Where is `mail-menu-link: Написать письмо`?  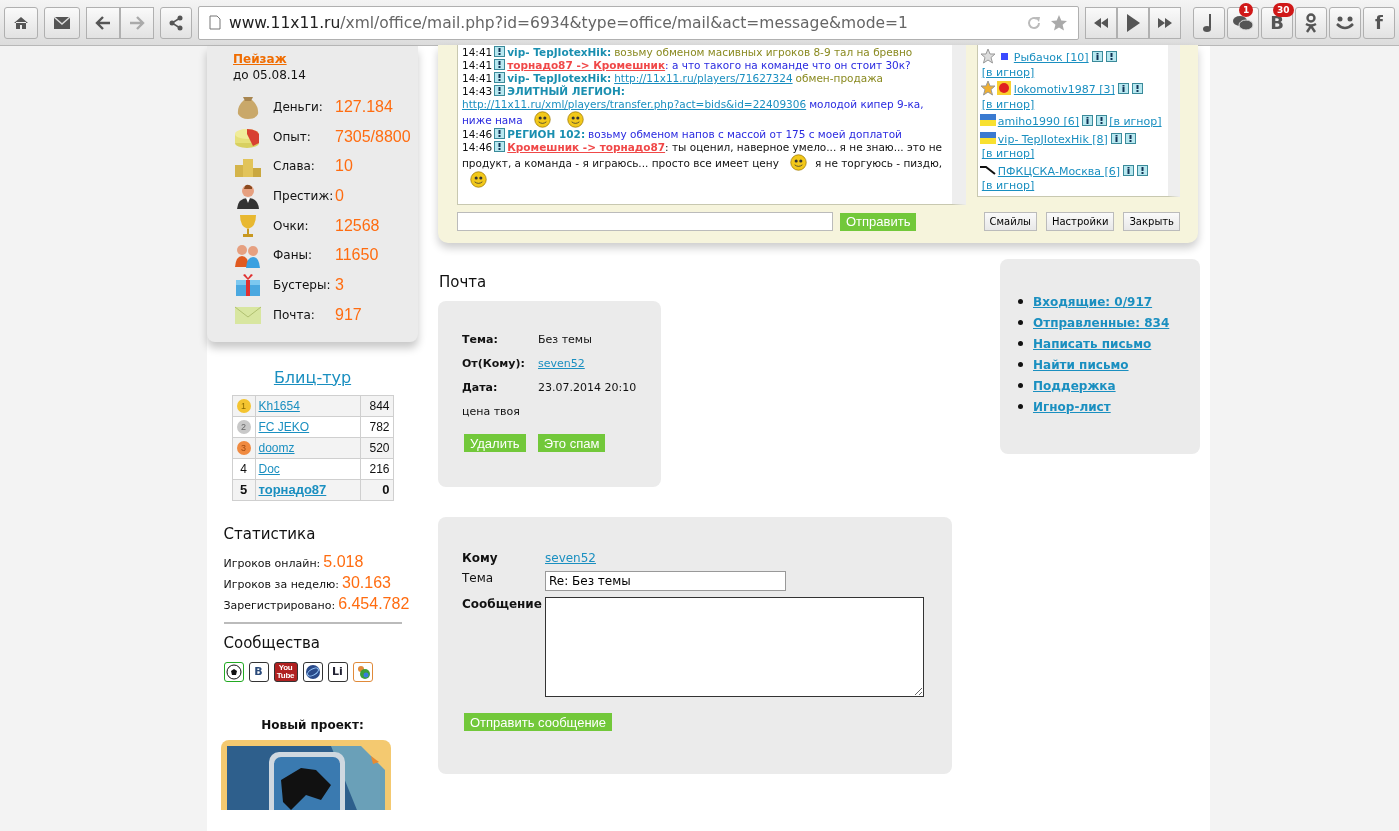
mail-menu-link: Написать письмо is located at coordinates (1092, 343).